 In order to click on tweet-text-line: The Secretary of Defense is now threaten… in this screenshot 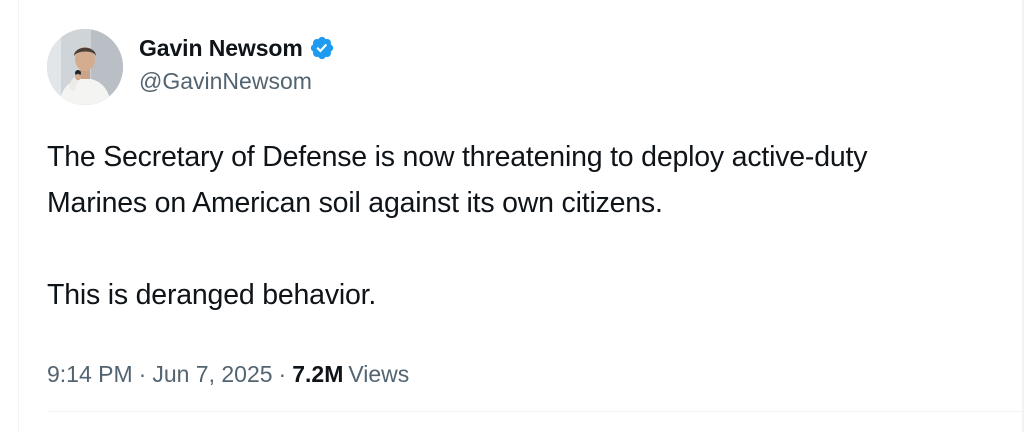, I will do `click(457, 157)`.